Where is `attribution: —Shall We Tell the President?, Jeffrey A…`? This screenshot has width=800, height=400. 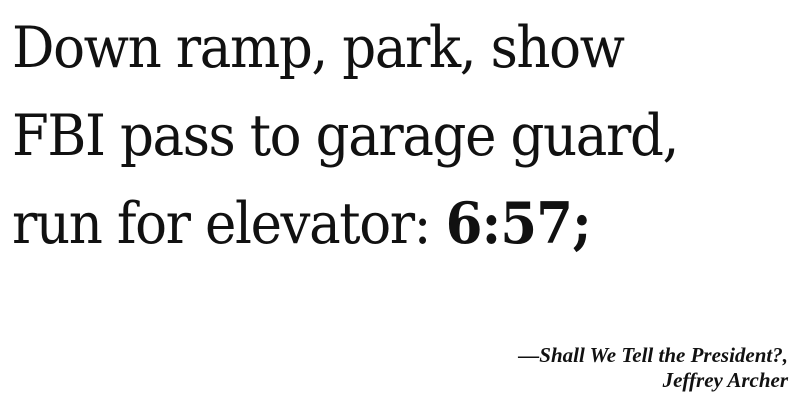 attribution: —Shall We Tell the President?, Jeffrey A… is located at coordinates (653, 368).